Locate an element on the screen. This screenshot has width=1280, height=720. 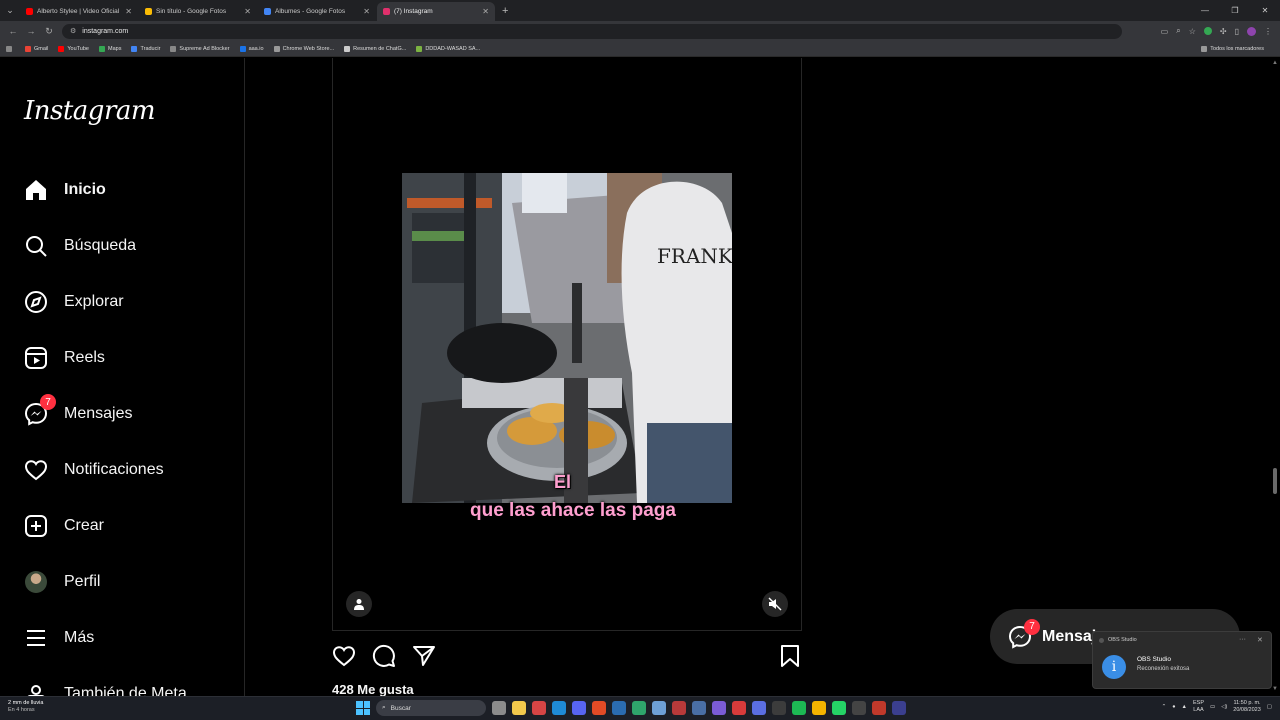
bookmark-star-icon: ☆ is located at coordinates (1192, 31).